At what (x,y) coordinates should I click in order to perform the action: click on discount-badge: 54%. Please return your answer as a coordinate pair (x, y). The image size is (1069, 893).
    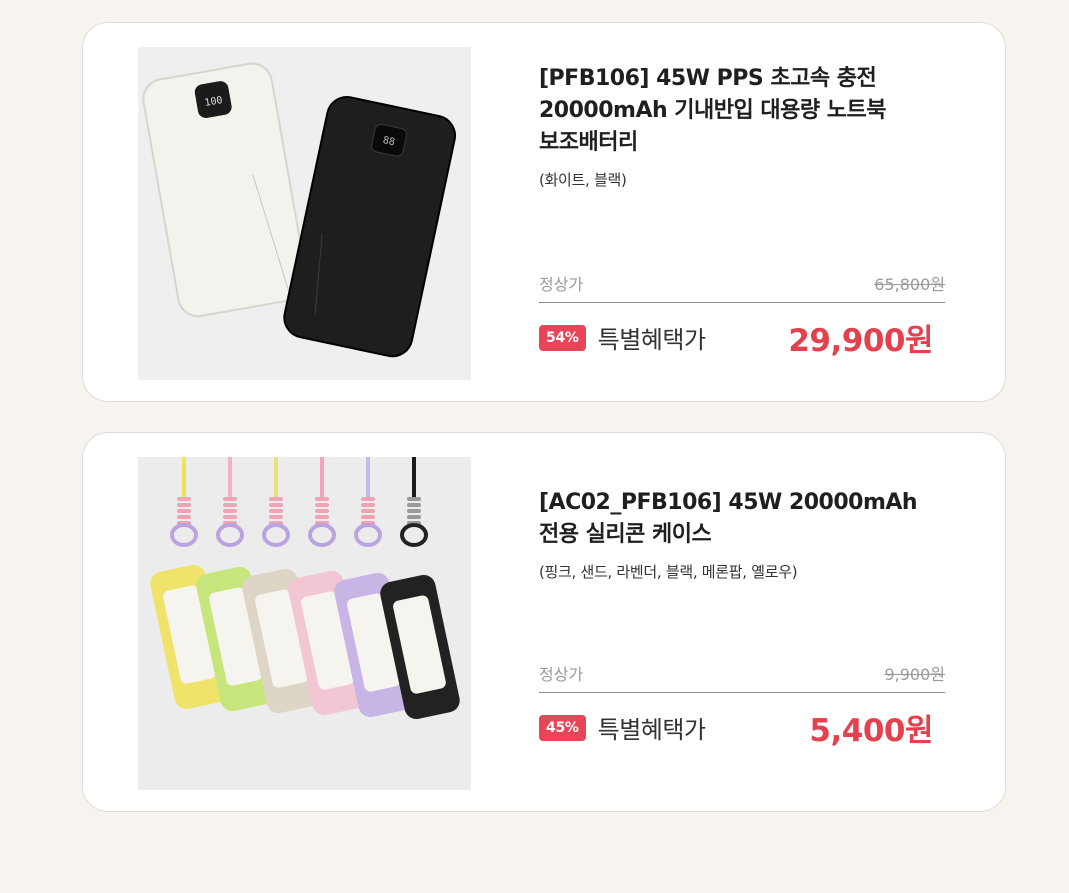
    Looking at the image, I should click on (562, 337).